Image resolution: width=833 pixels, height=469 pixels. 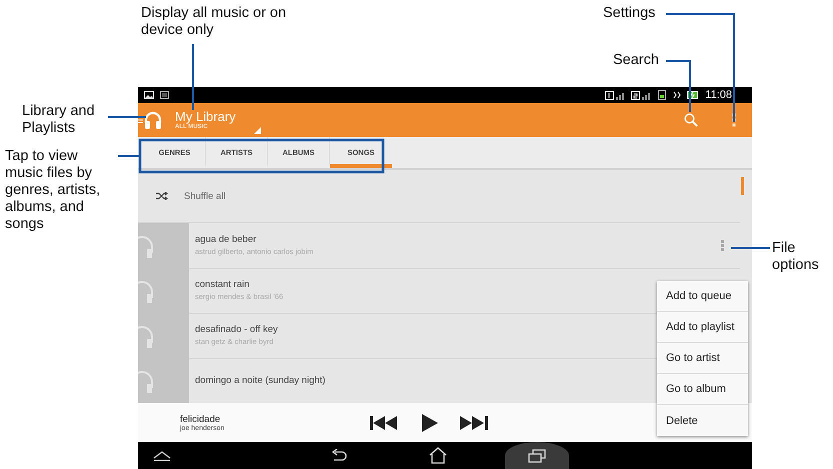 What do you see at coordinates (636, 60) in the screenshot?
I see `callout-label: Search` at bounding box center [636, 60].